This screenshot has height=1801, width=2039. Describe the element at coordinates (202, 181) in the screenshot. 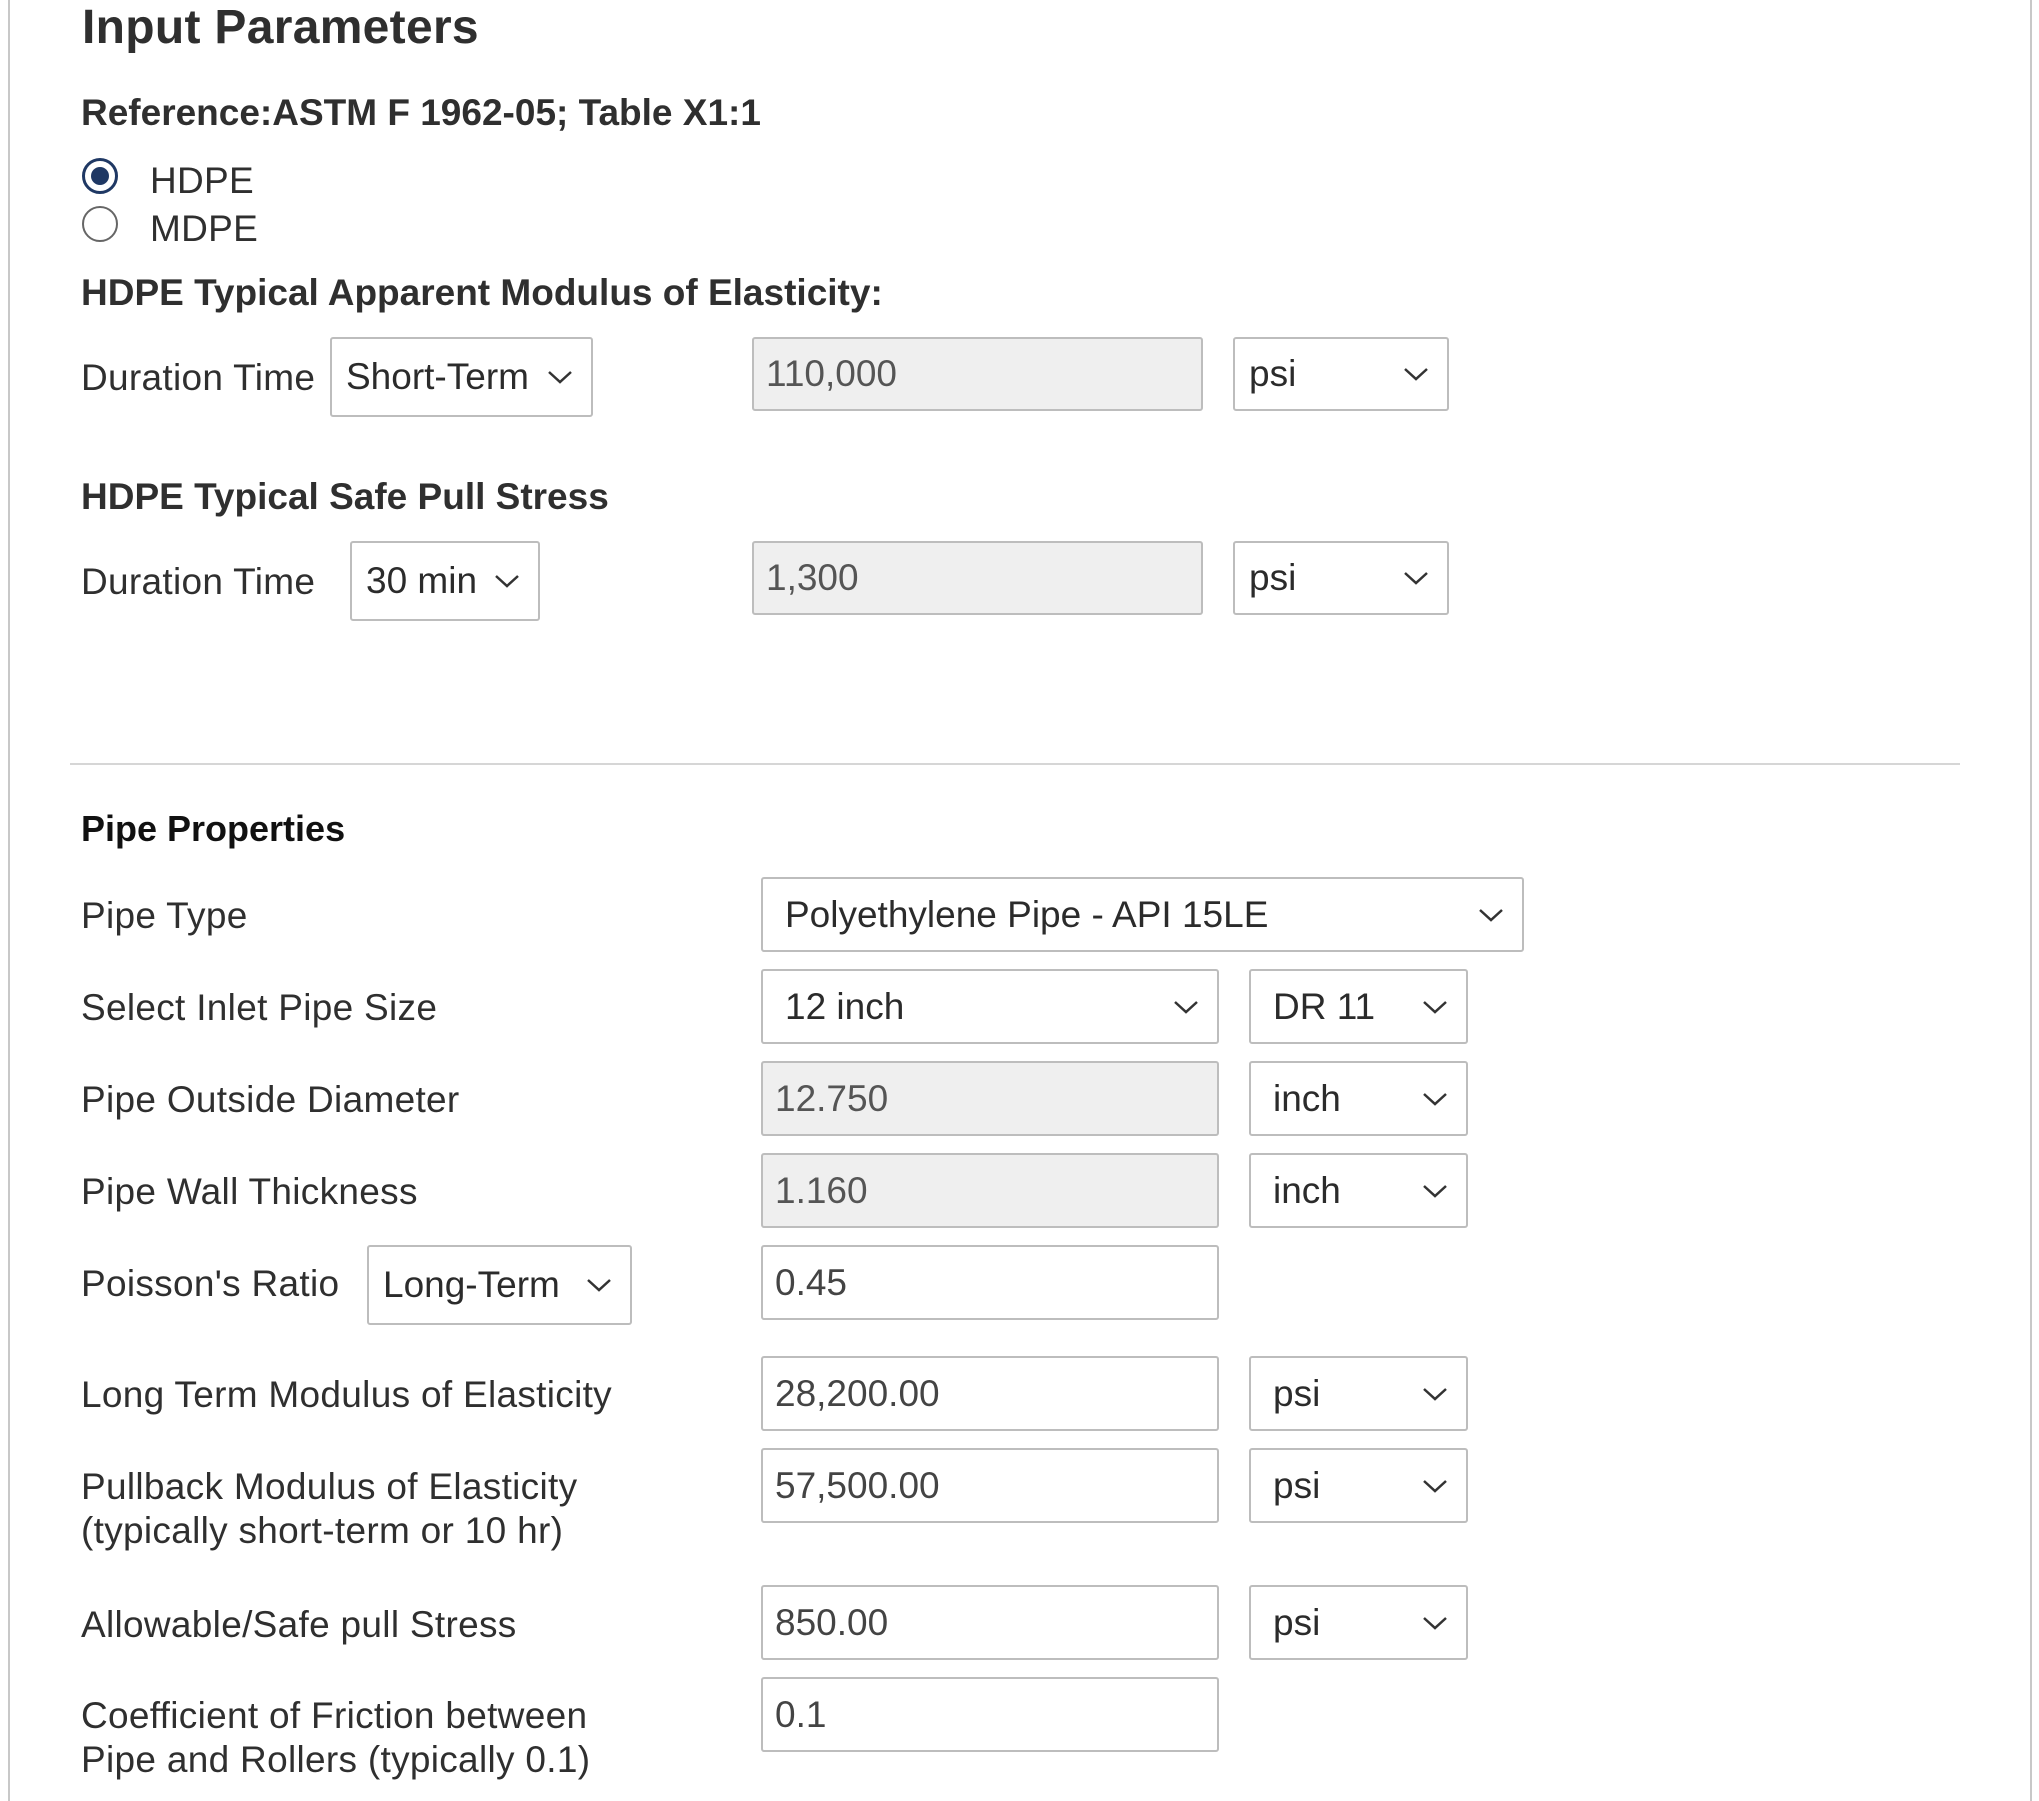

I see `radio-hdpe-label: HDPE` at that location.